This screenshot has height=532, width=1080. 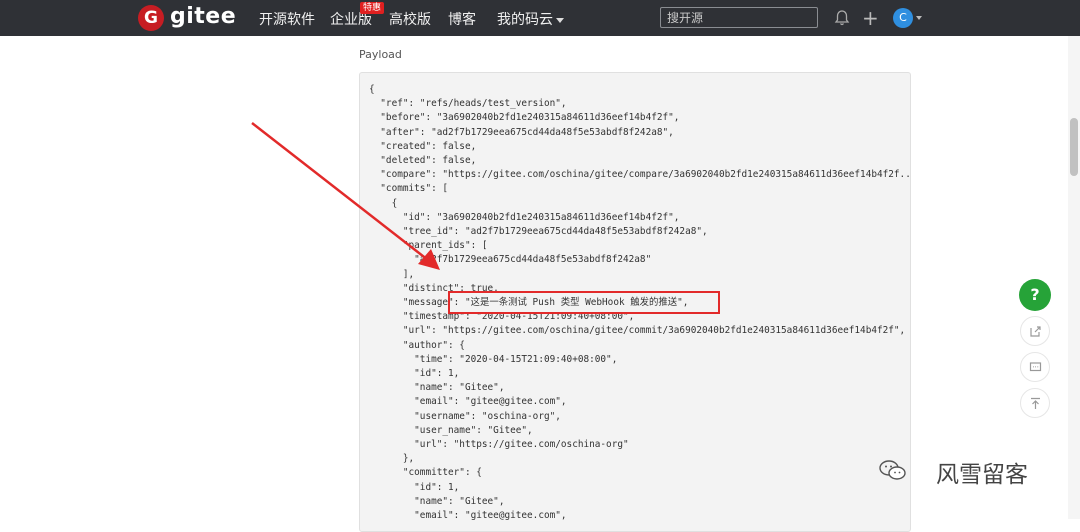 I want to click on chevron-down-icon, so click(x=560, y=20).